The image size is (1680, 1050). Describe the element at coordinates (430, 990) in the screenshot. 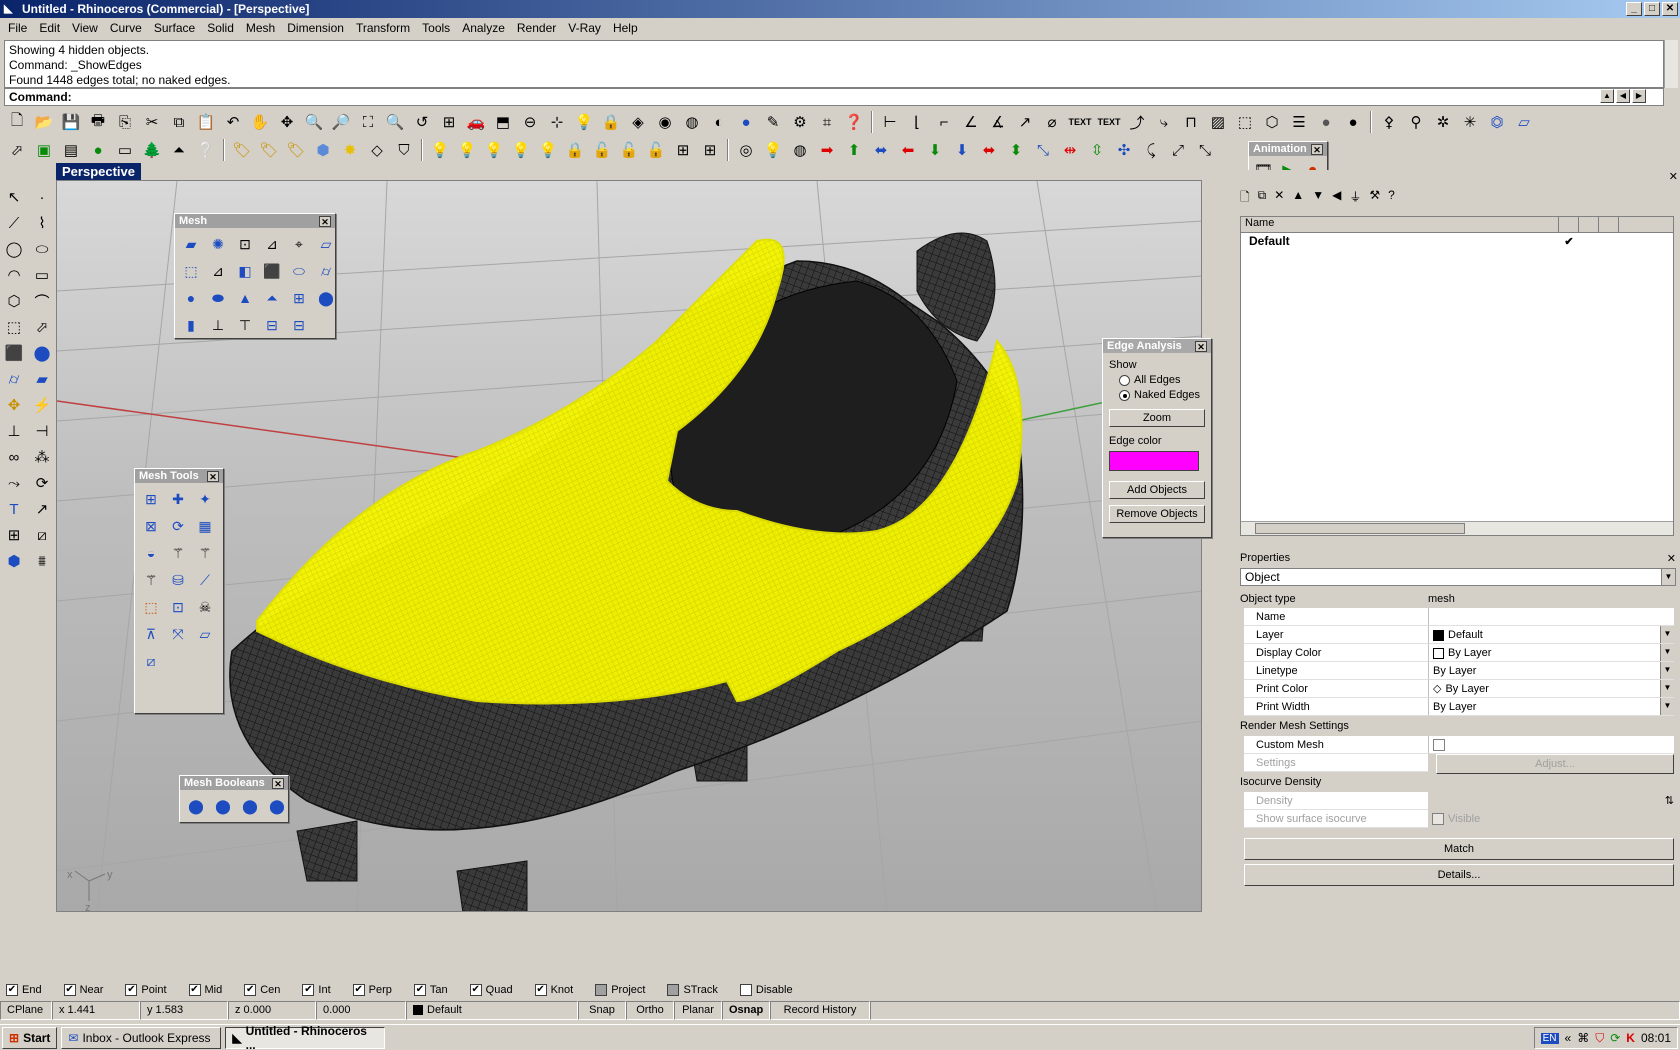

I see `osnap-tan: ✔ Tan` at that location.